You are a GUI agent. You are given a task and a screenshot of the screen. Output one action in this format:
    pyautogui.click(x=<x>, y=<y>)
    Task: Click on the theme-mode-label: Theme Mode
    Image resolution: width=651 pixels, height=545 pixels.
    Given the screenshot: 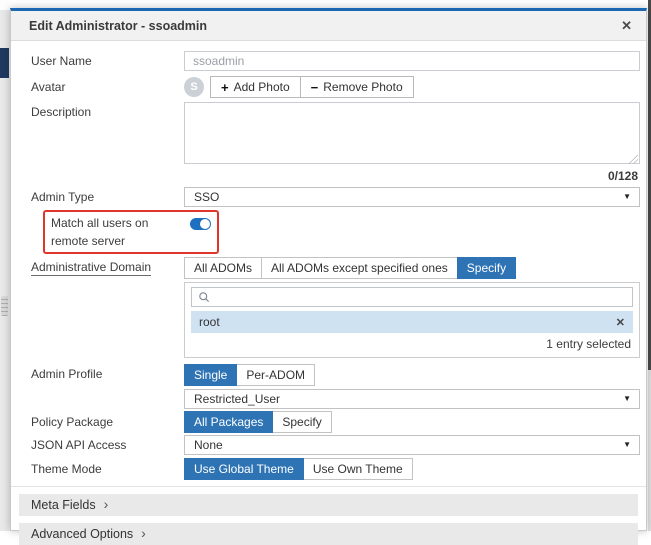 What is the action you would take?
    pyautogui.click(x=66, y=469)
    